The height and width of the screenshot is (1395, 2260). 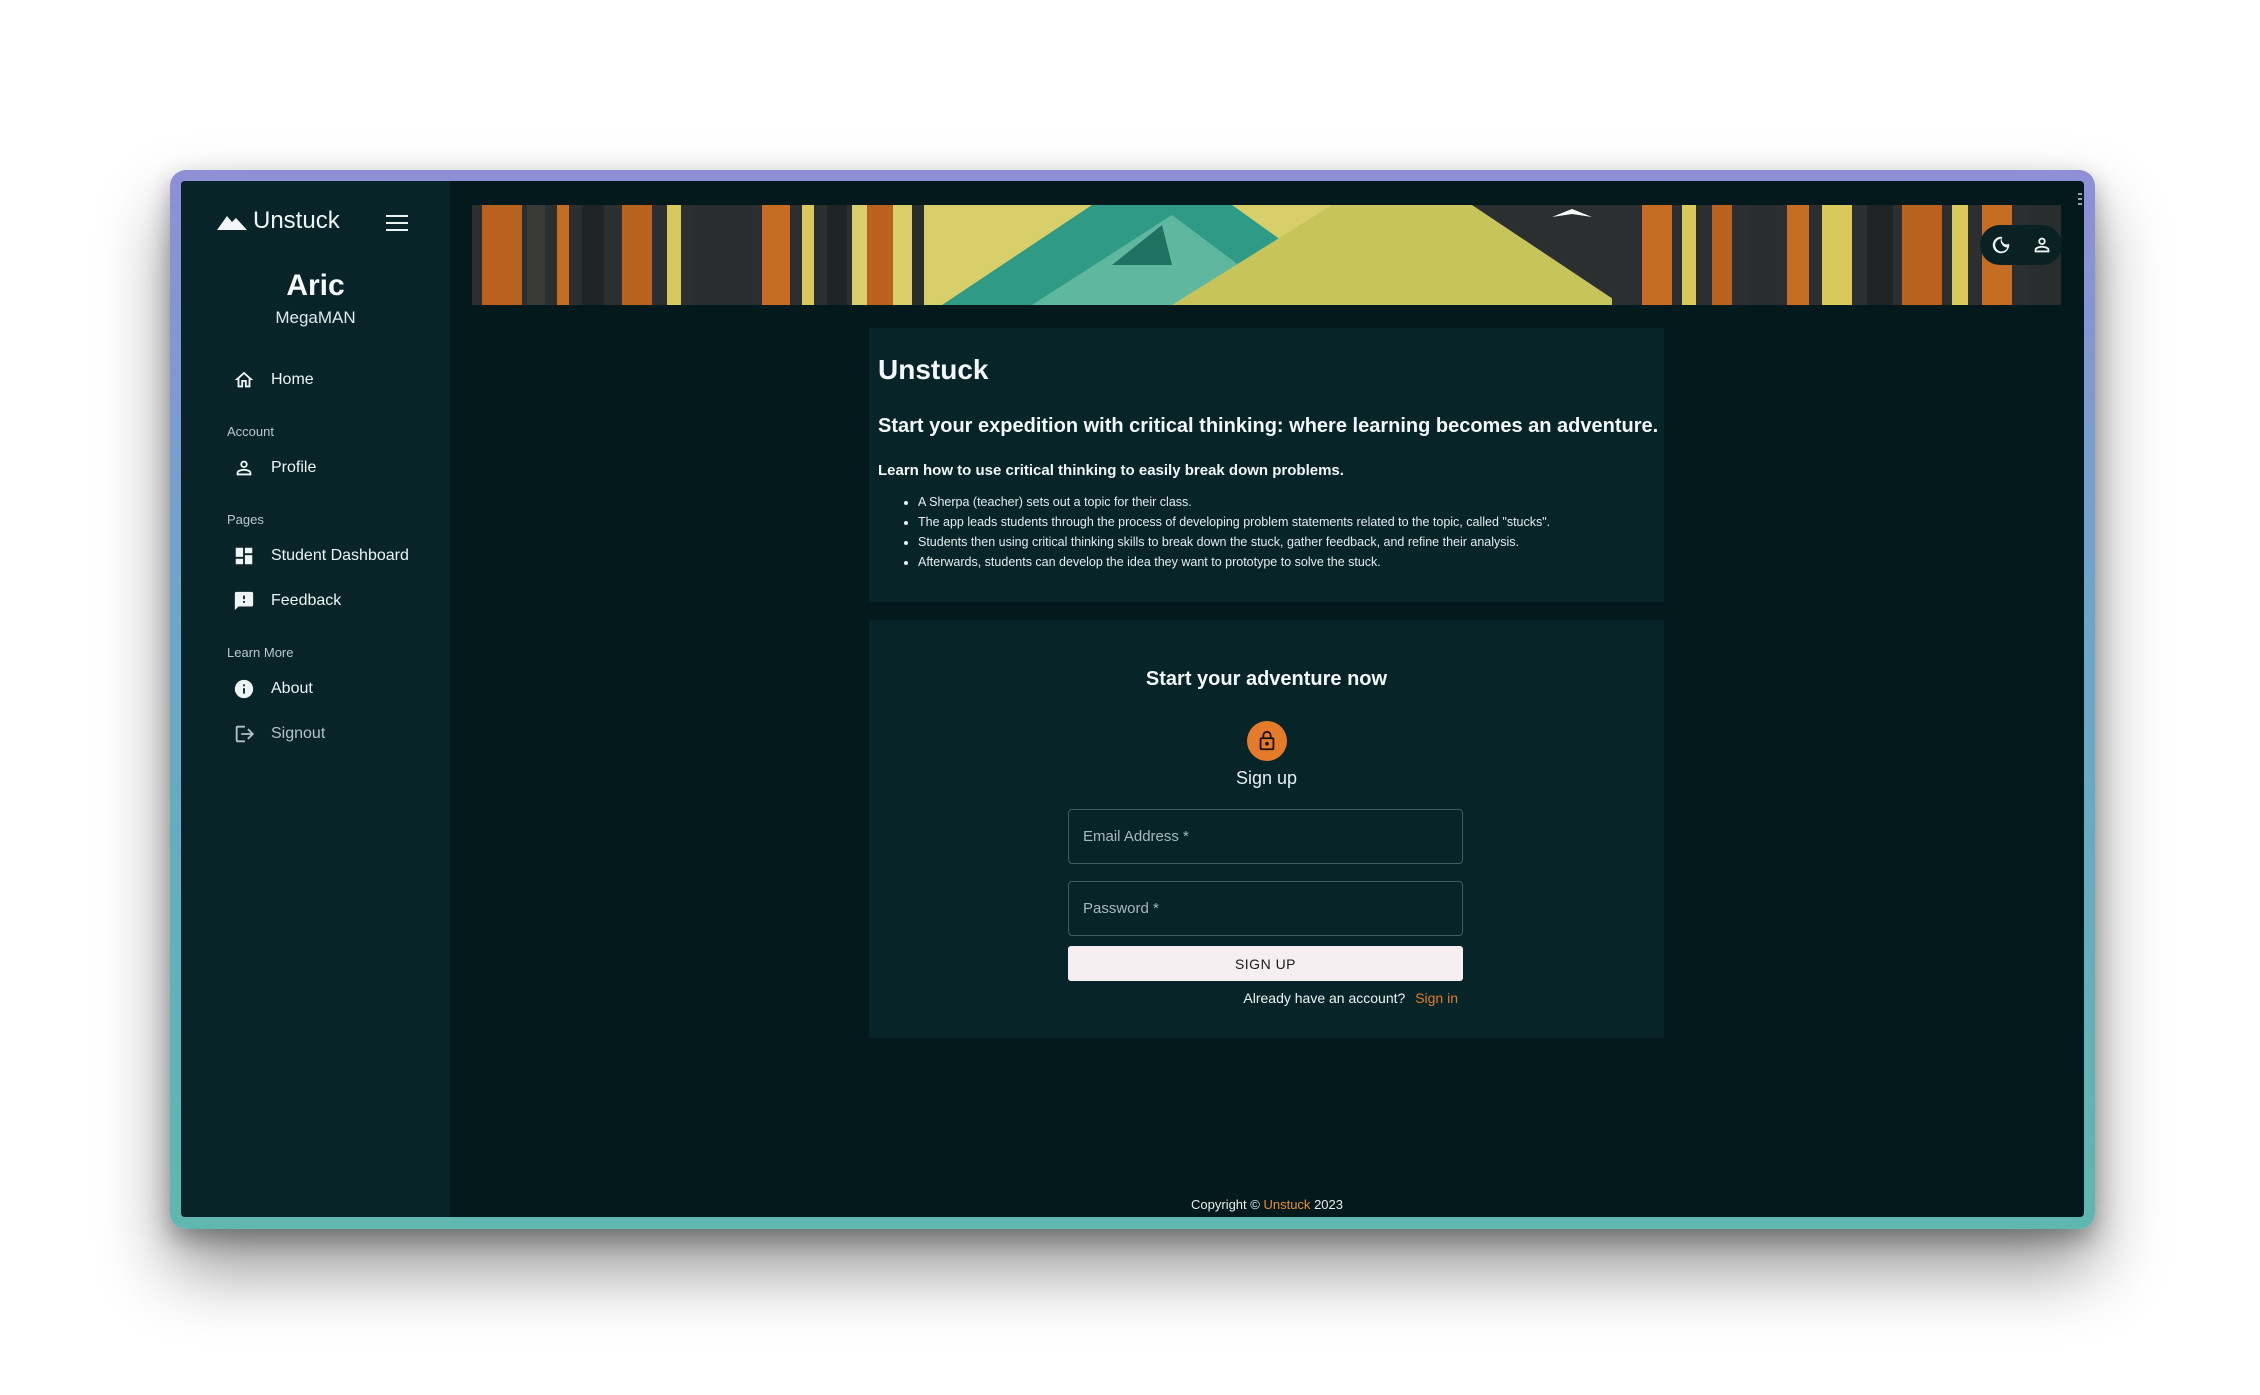 What do you see at coordinates (1265, 836) in the screenshot?
I see `email-field` at bounding box center [1265, 836].